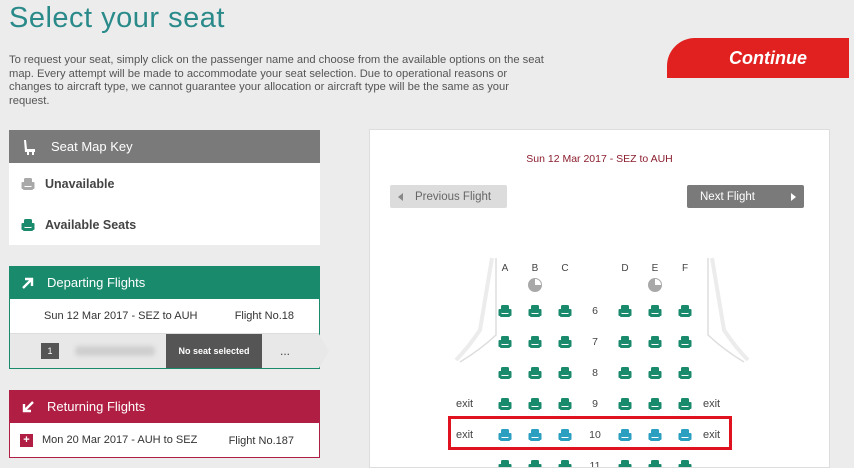 This screenshot has width=854, height=468. Describe the element at coordinates (91, 224) in the screenshot. I see `key-available-label: Available Seats` at that location.